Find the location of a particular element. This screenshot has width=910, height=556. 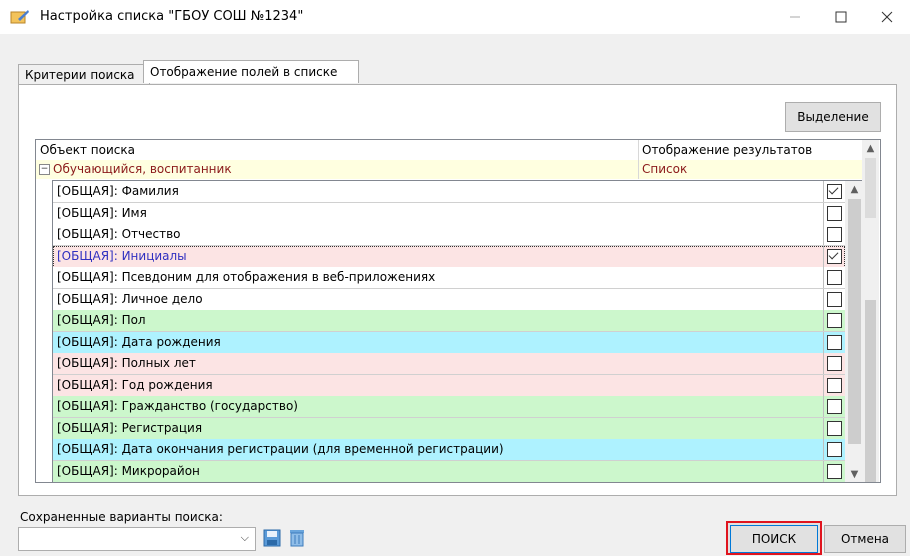

field-row: [ОБЩАЯ]: Пол is located at coordinates (449, 321).